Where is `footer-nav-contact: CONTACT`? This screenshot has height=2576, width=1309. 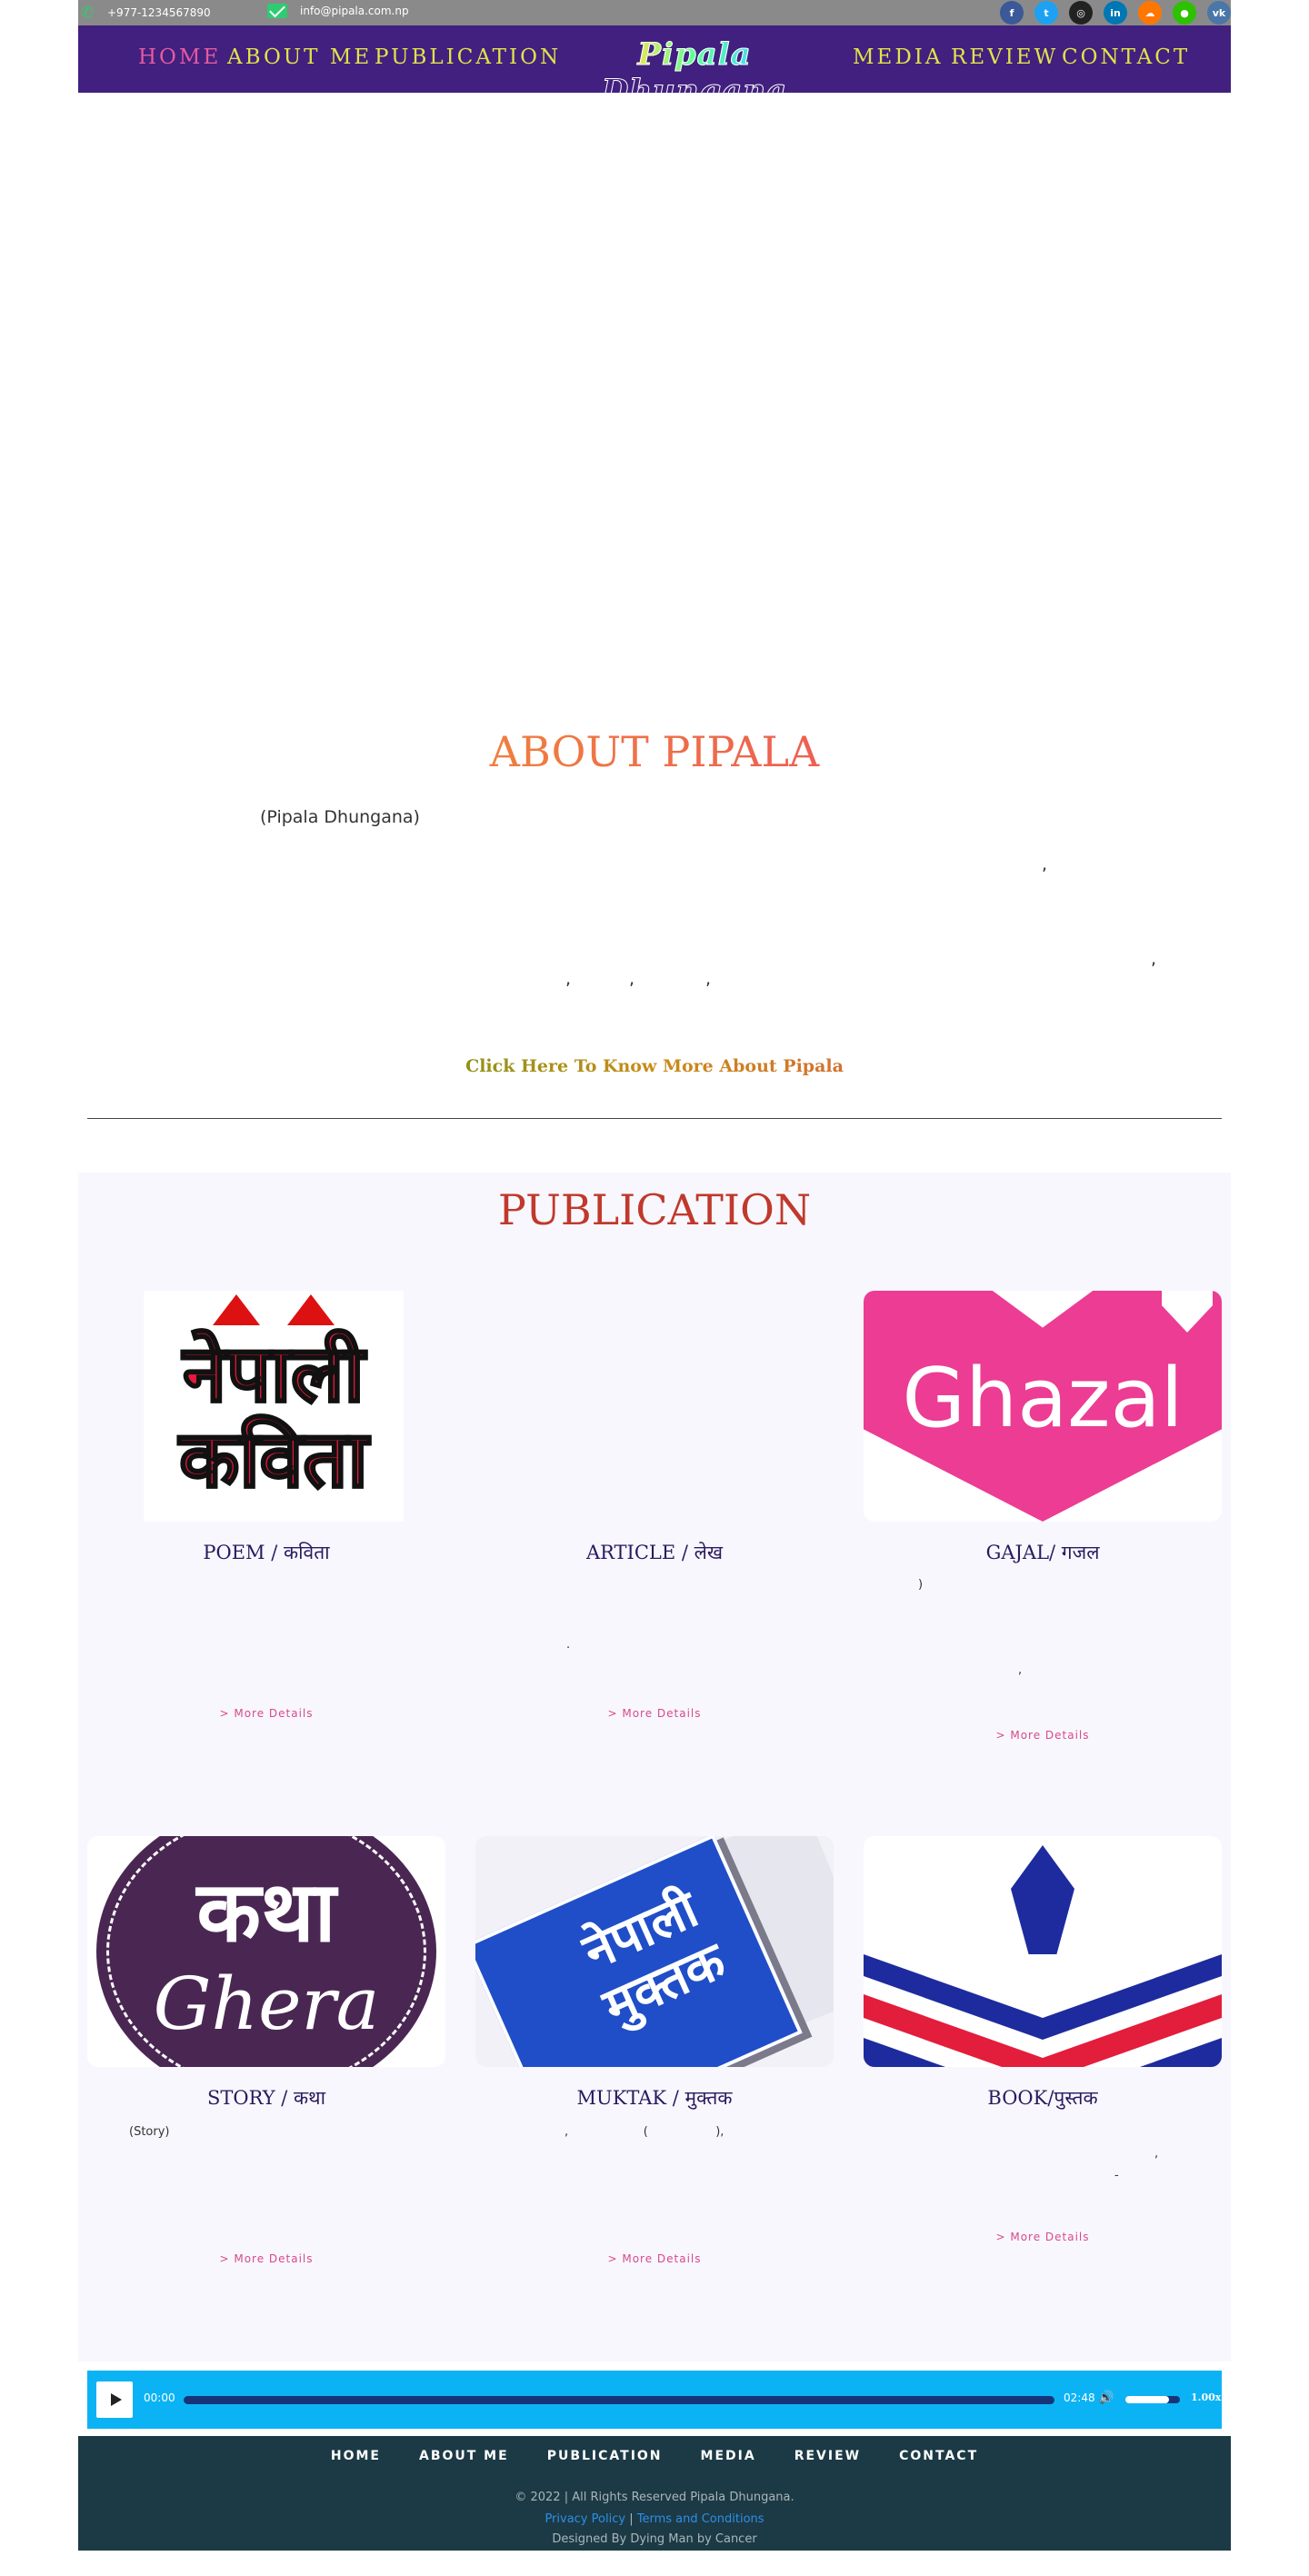
footer-nav-contact: CONTACT is located at coordinates (938, 2456).